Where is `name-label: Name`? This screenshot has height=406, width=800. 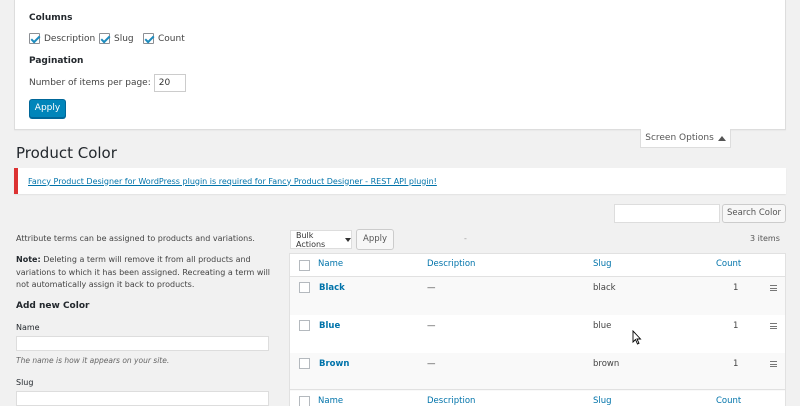
name-label: Name is located at coordinates (28, 327).